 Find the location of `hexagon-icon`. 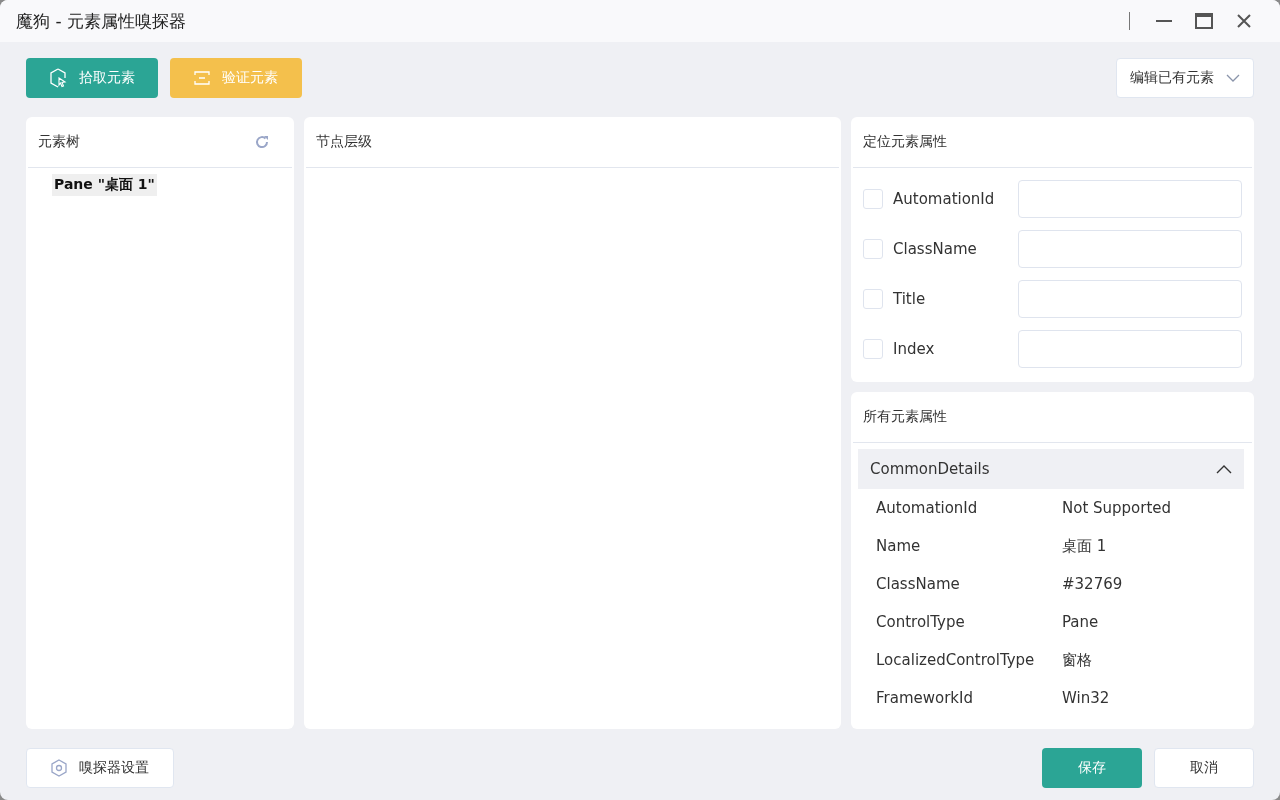

hexagon-icon is located at coordinates (59, 768).